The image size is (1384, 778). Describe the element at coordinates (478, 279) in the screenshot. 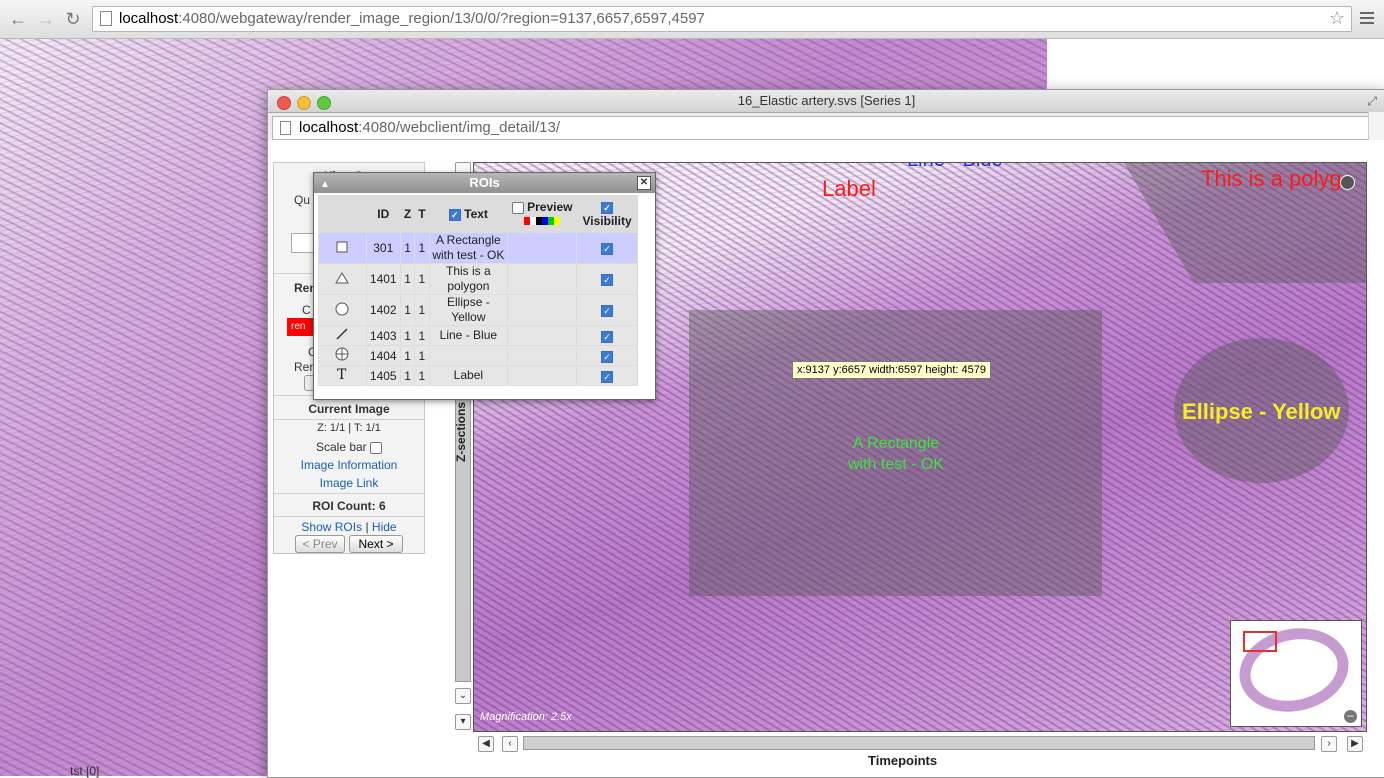

I see `roi-row: 1401 1 1 This is a polygon ✓` at that location.